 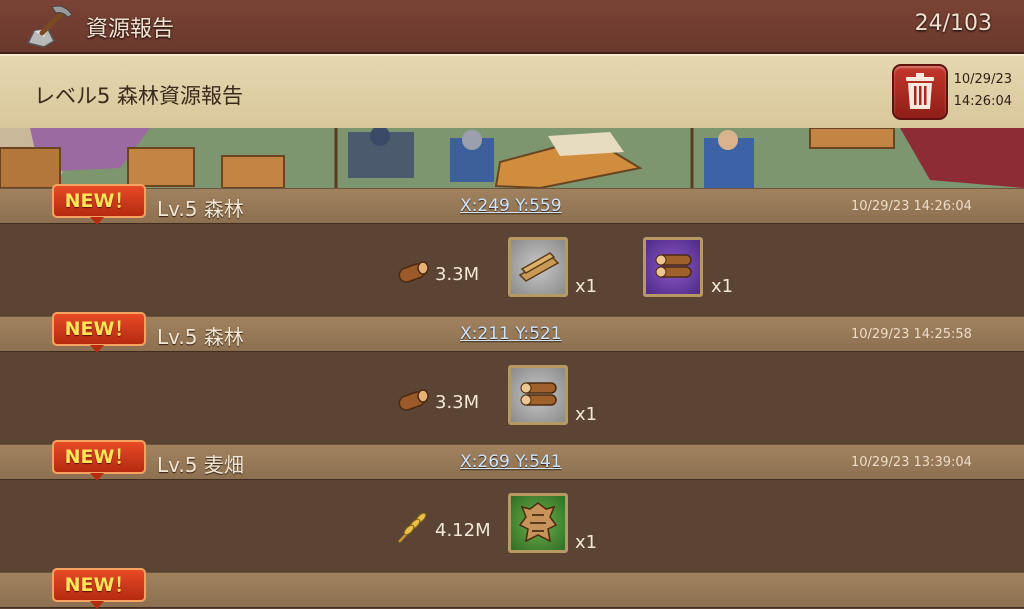 I want to click on entry-title: Lv.5 麦畑, so click(x=200, y=465).